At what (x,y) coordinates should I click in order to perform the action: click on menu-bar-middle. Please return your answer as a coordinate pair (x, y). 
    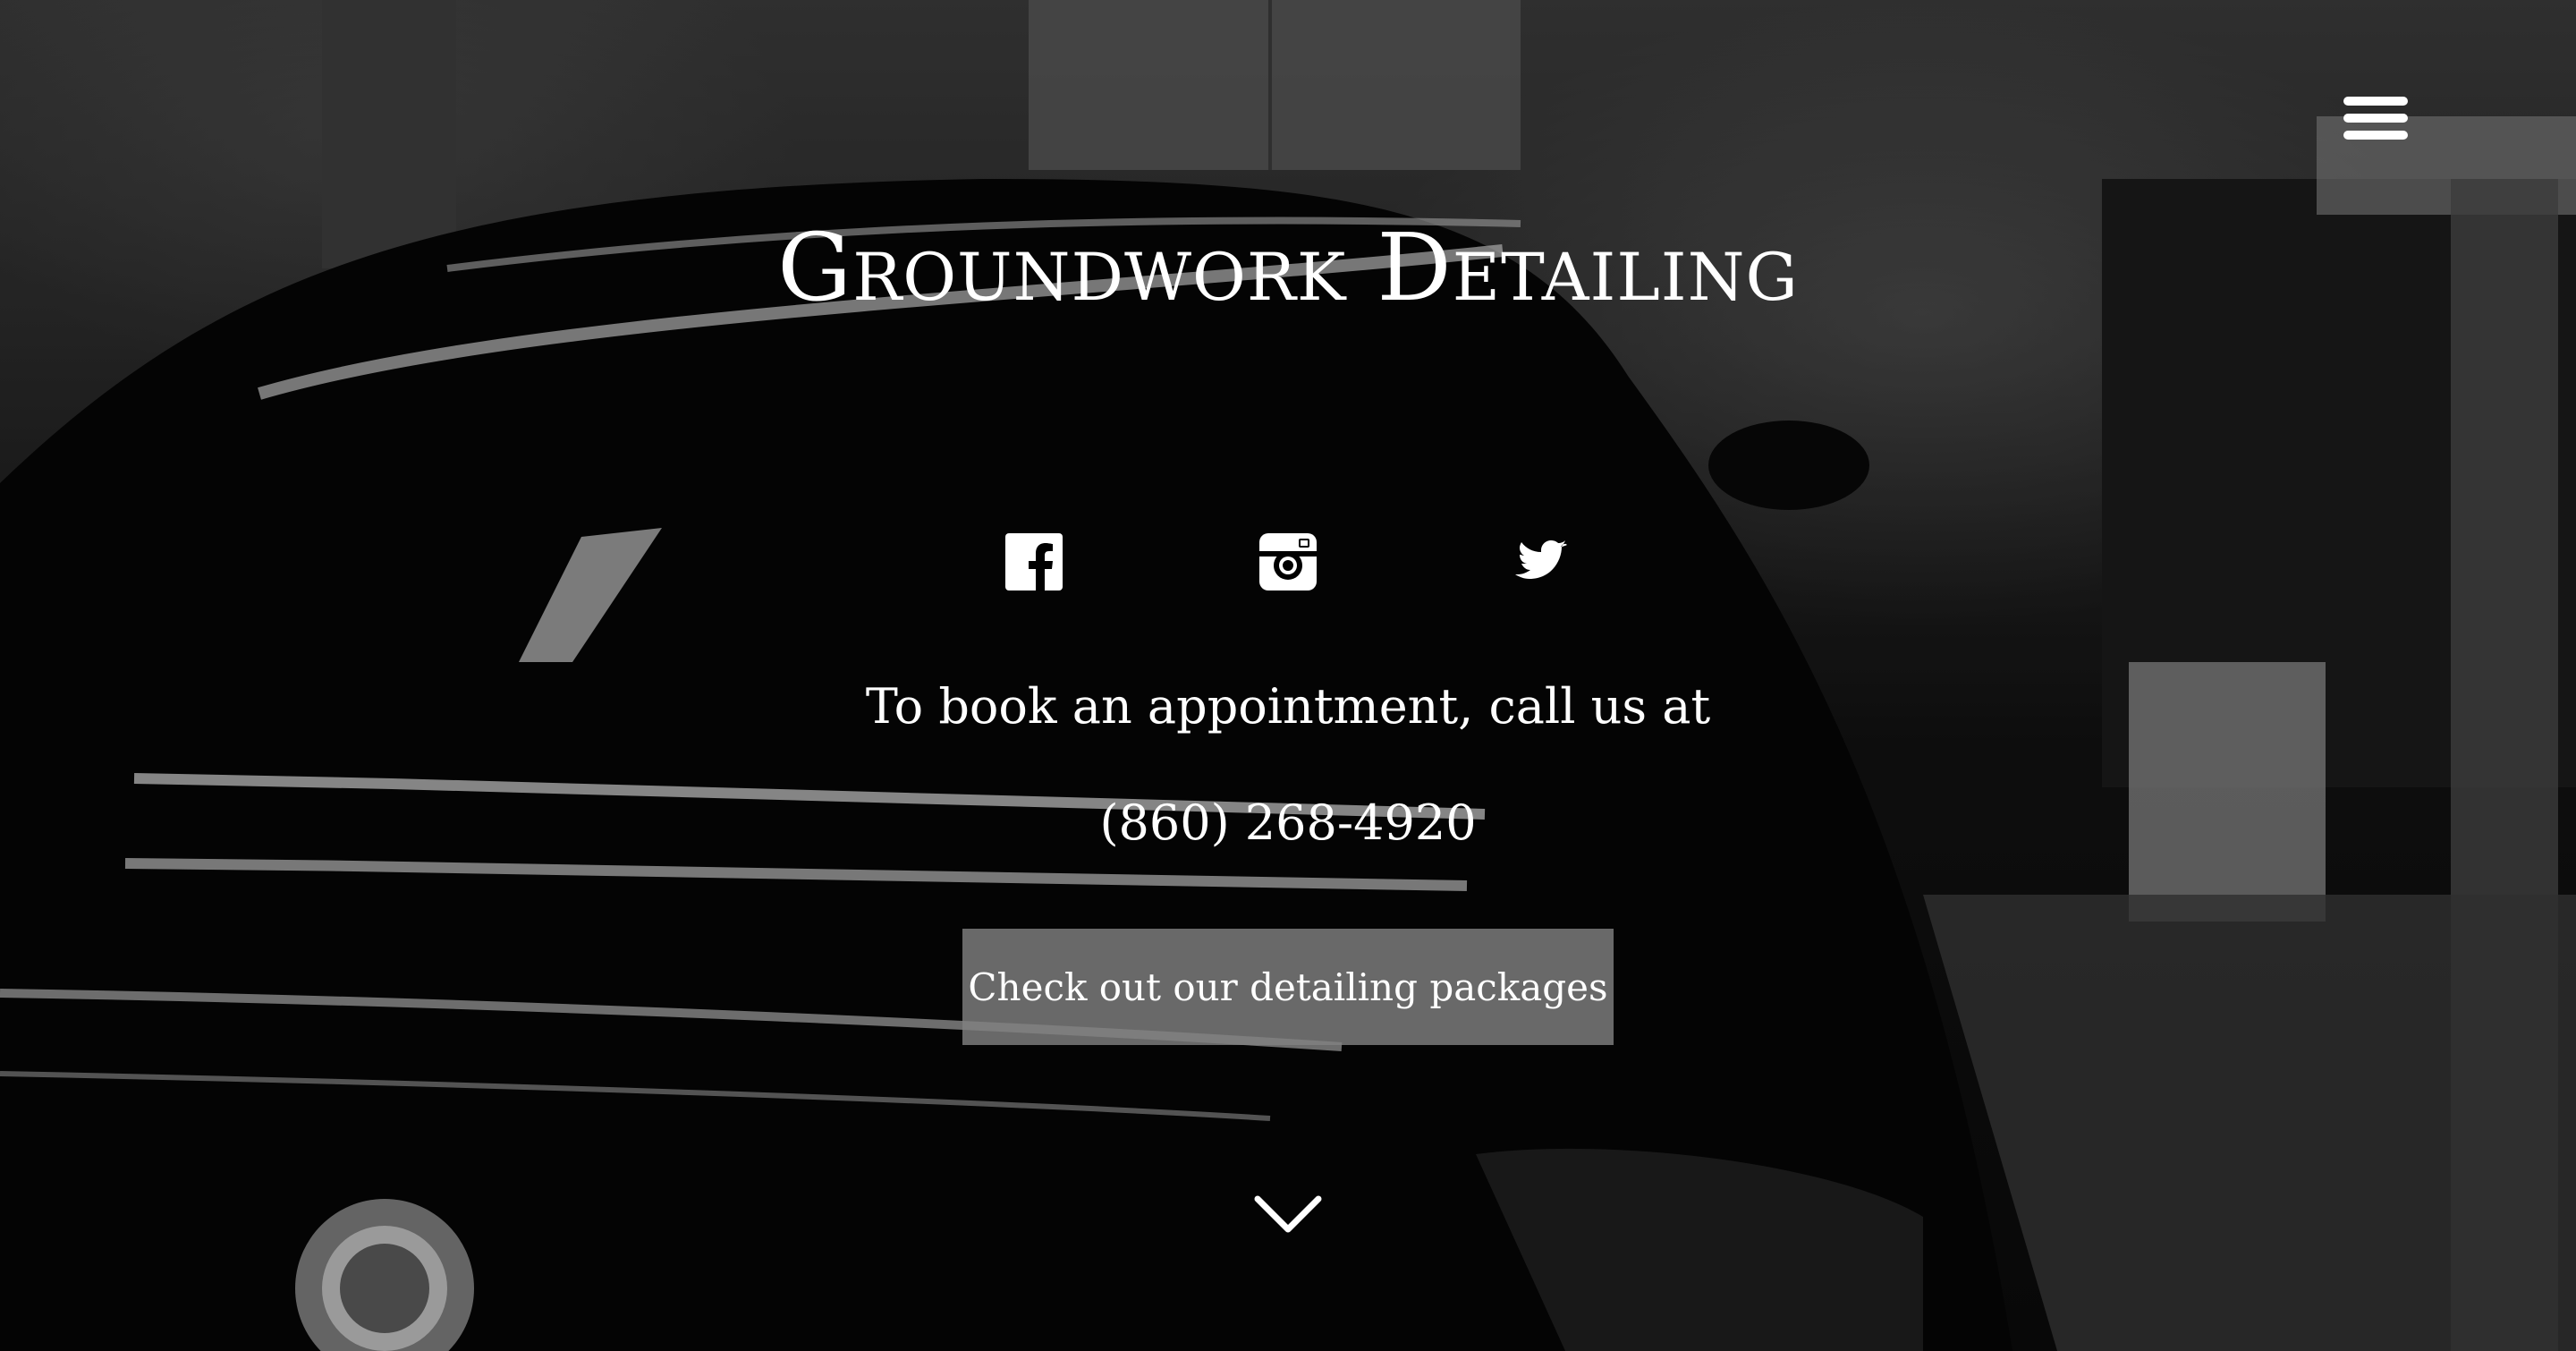
    Looking at the image, I should click on (2375, 118).